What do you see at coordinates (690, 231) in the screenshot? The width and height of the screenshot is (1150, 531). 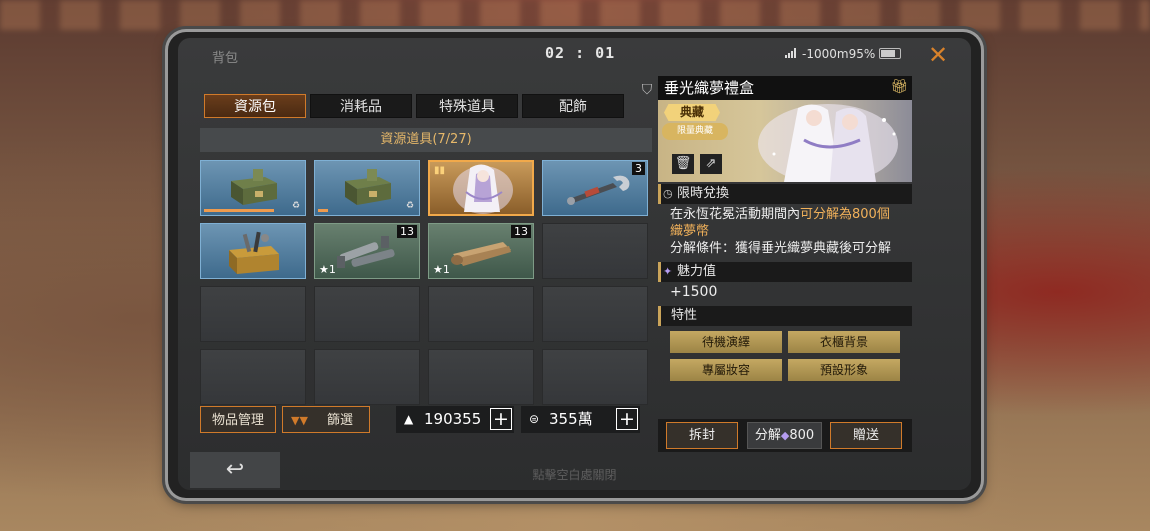 I see `desc-line2: 織夢幣` at bounding box center [690, 231].